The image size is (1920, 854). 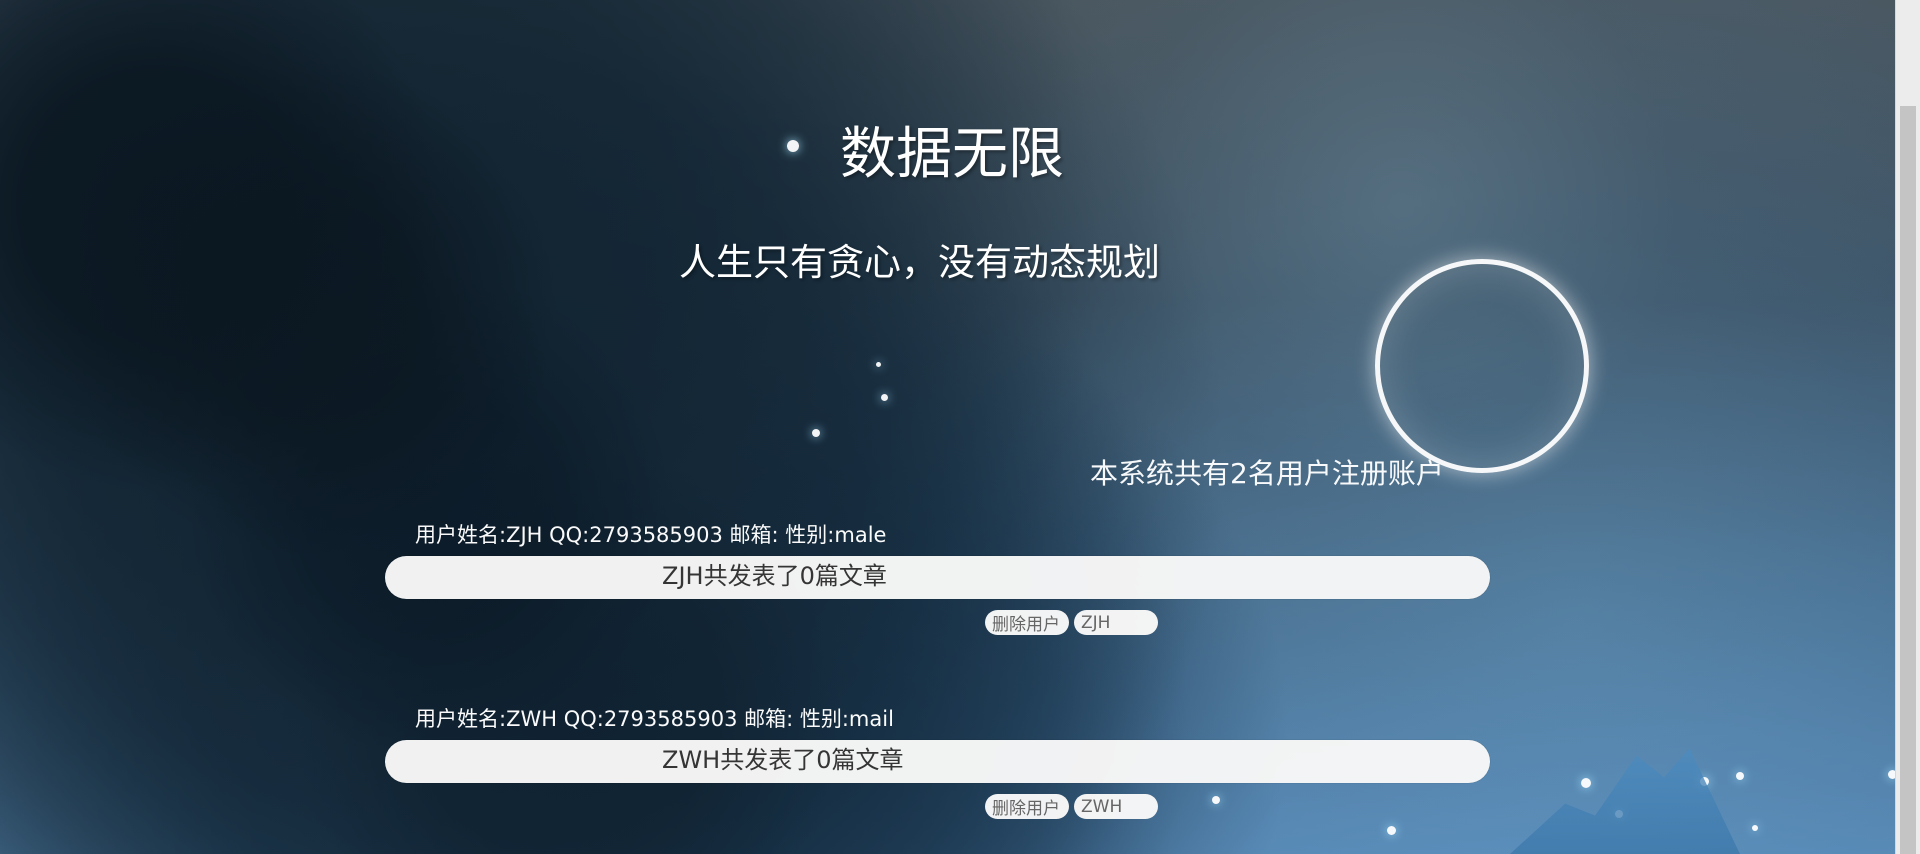 I want to click on user-meta: 用户姓名:ZWH QQ:2793585903 邮箱: 性别:mail, so click(x=654, y=719).